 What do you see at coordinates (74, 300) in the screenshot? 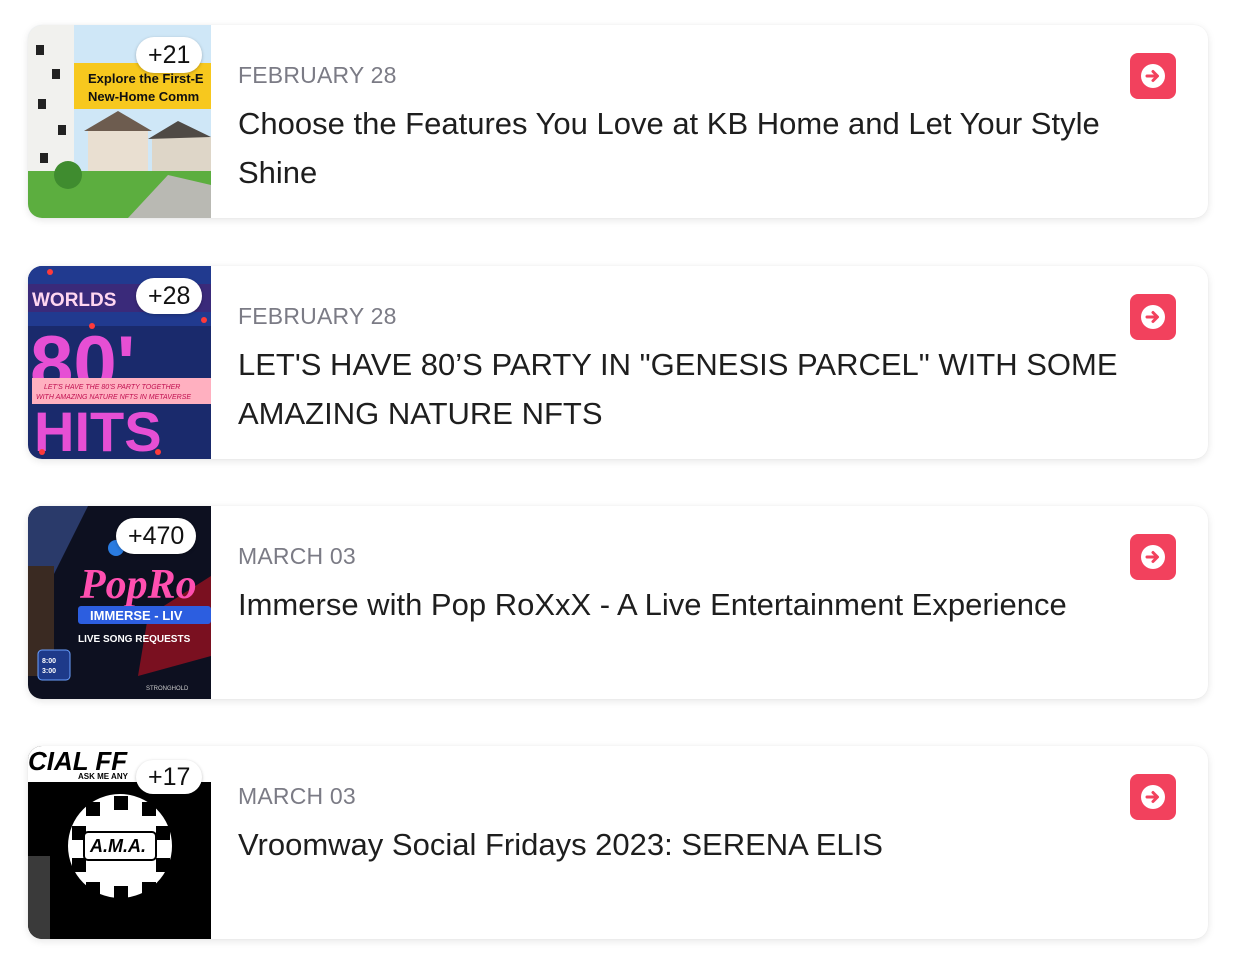
I see `svg-text: WORLDS` at bounding box center [74, 300].